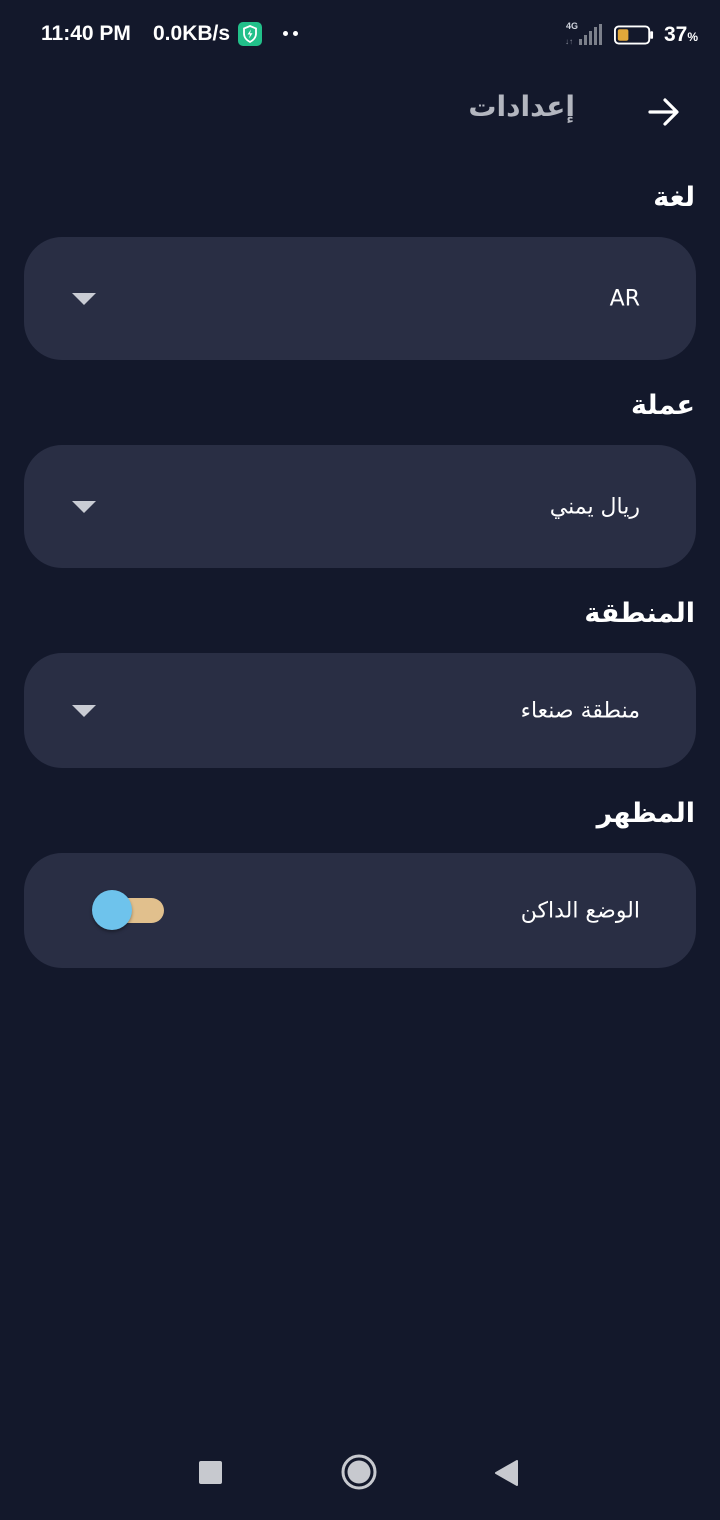  Describe the element at coordinates (624, 298) in the screenshot. I see `language-value: AR` at that location.